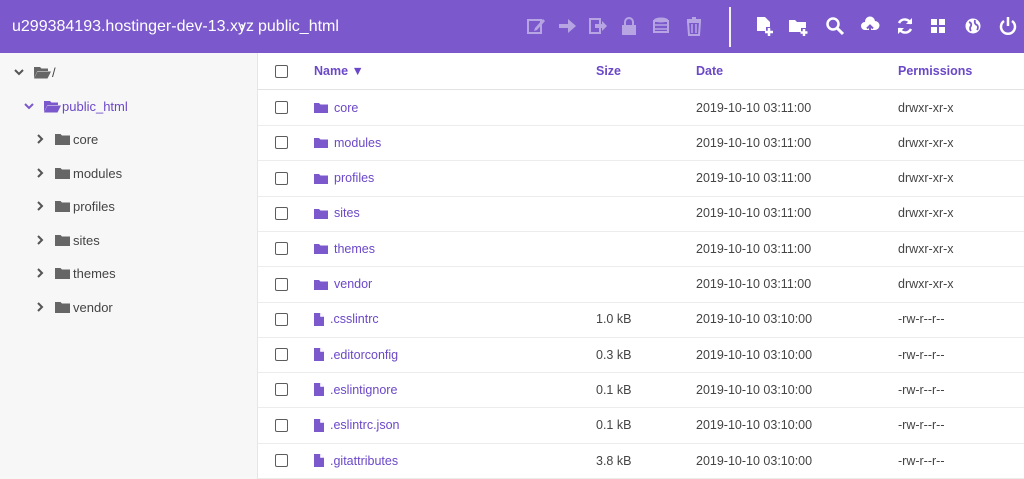 The image size is (1024, 479). I want to click on select-all-checkbox, so click(281, 71).